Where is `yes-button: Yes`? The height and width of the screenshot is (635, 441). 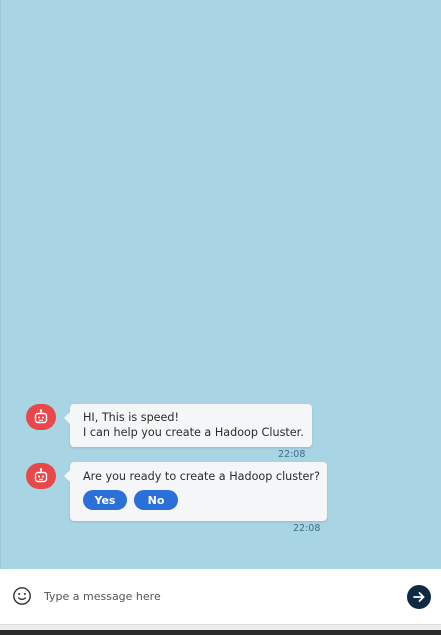
yes-button: Yes is located at coordinates (105, 500).